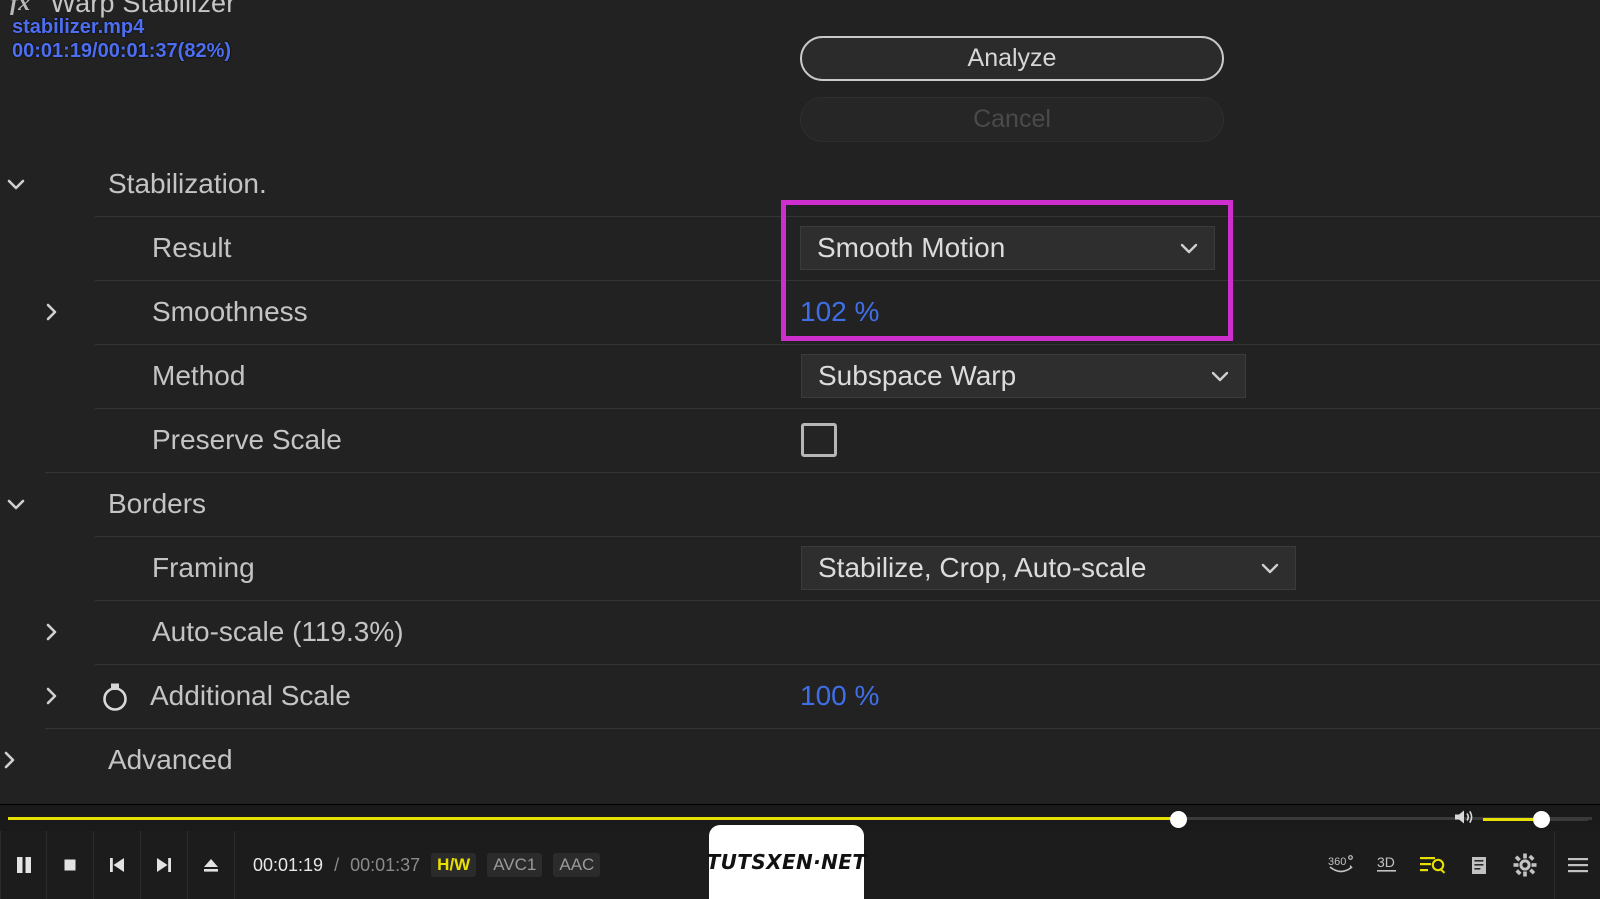  I want to click on method-dropdown-value: Subspace Warp, so click(917, 375).